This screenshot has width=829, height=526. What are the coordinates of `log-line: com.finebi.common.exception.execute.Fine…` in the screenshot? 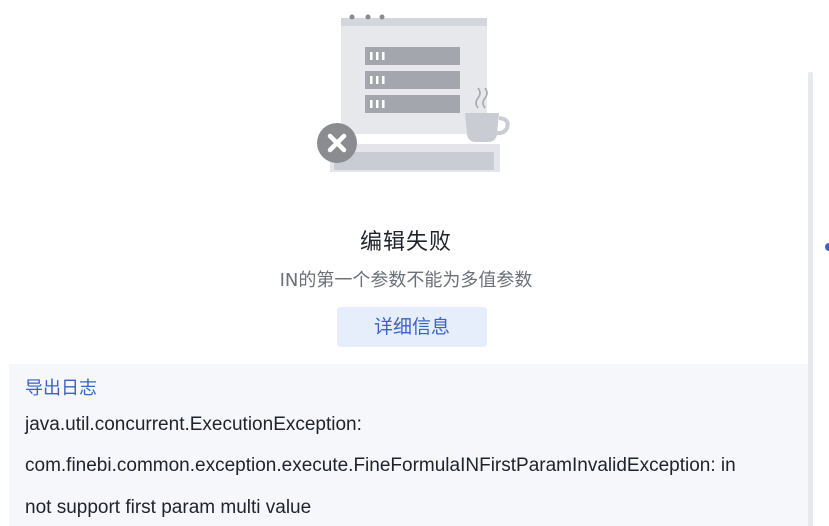 It's located at (380, 465).